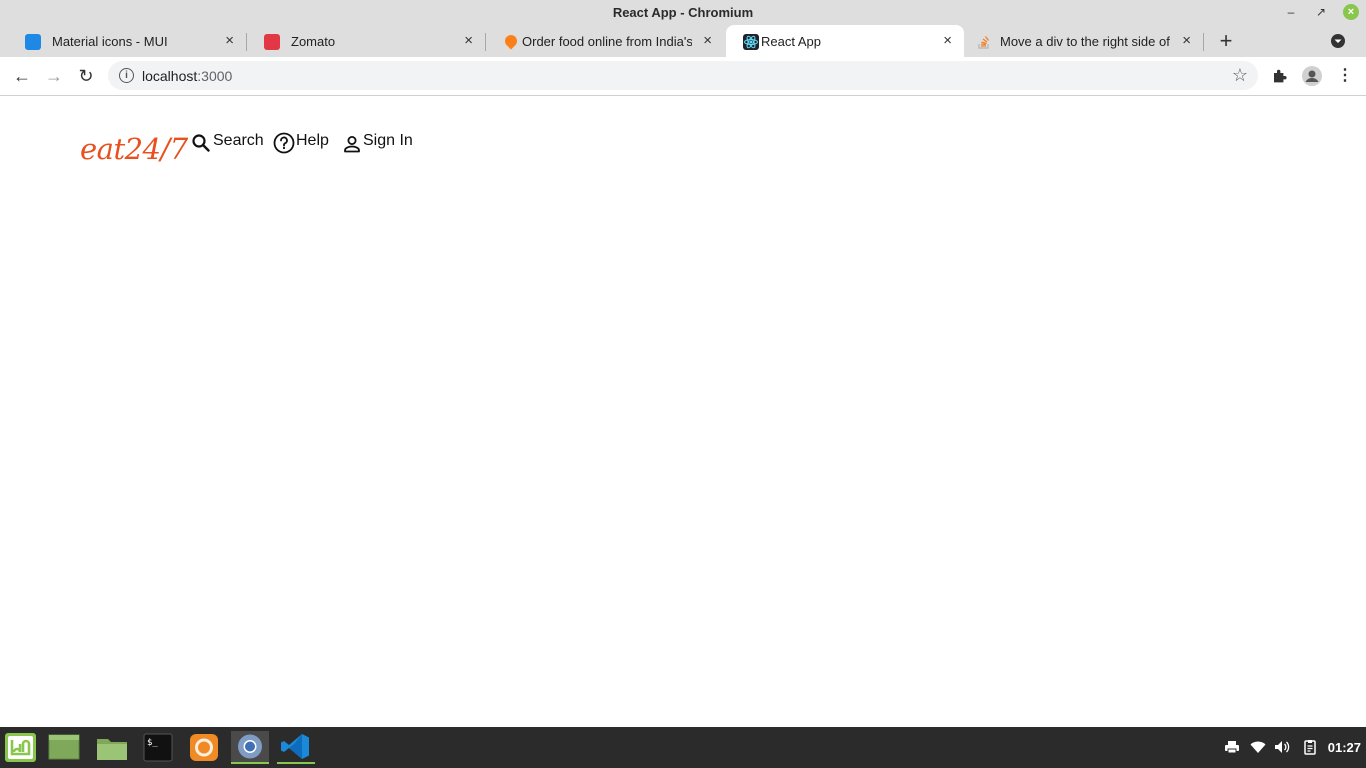 Image resolution: width=1366 pixels, height=768 pixels. What do you see at coordinates (313, 41) in the screenshot?
I see `tab-label: Zomato` at bounding box center [313, 41].